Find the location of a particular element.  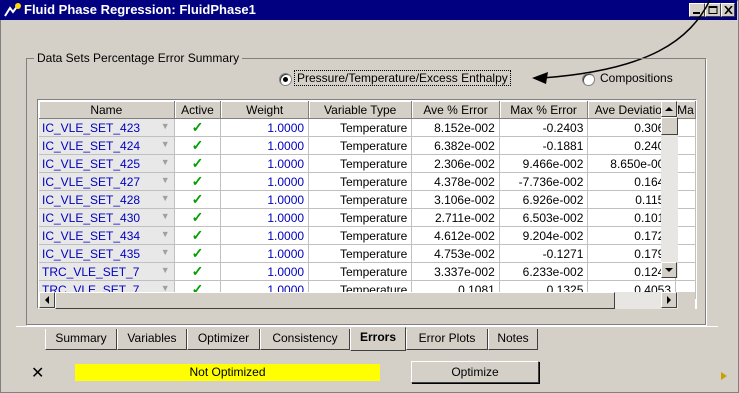

column-header: Max % Error is located at coordinates (544, 110).